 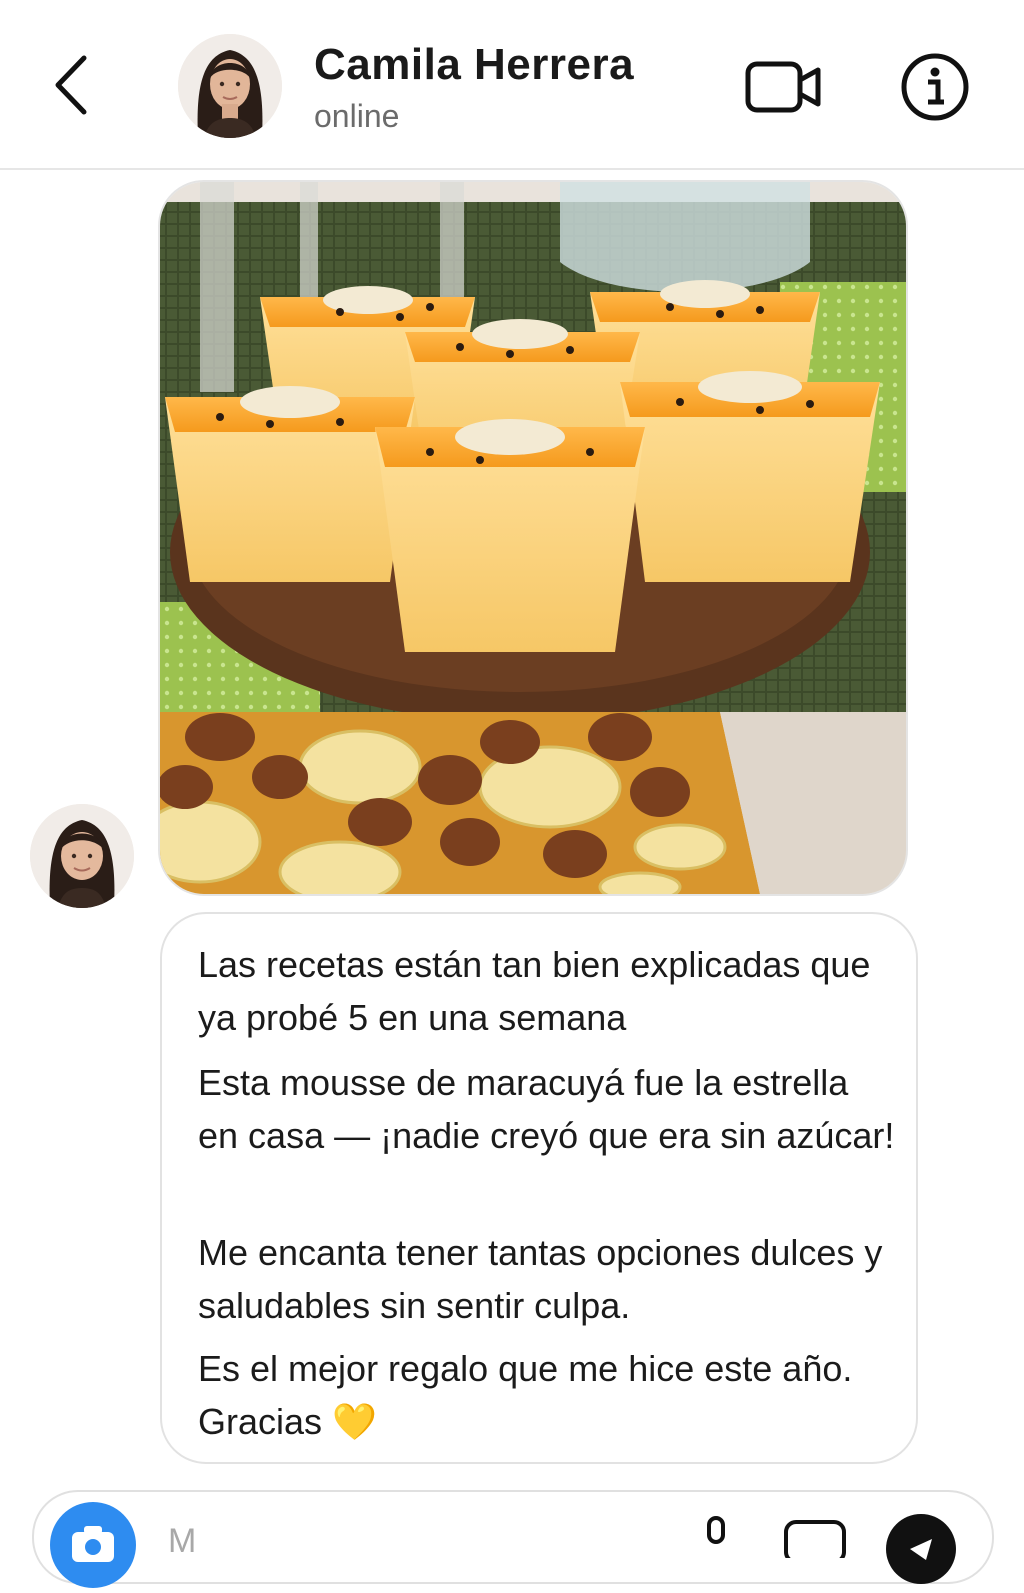 I want to click on send-button, so click(x=921, y=1549).